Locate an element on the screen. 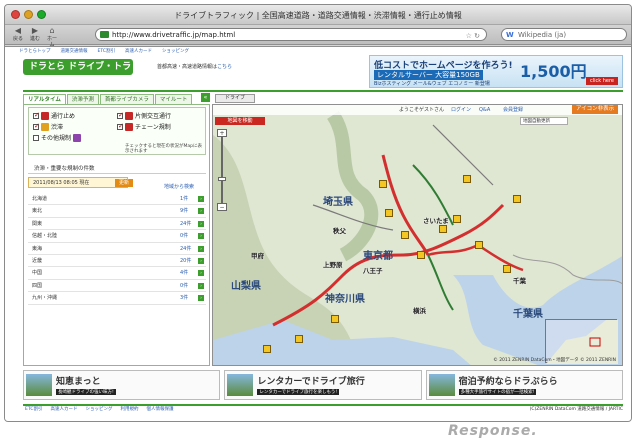 The width and height of the screenshot is (640, 446). count-link: 4件 is located at coordinates (184, 273).